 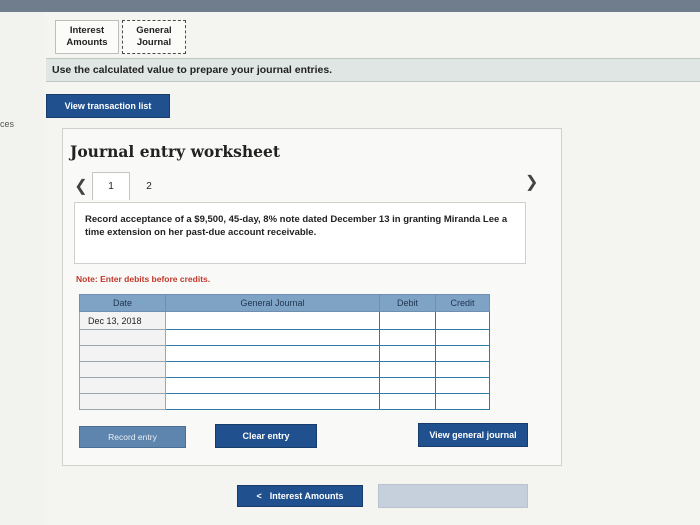 I want to click on page-1-tab: 1, so click(x=111, y=186).